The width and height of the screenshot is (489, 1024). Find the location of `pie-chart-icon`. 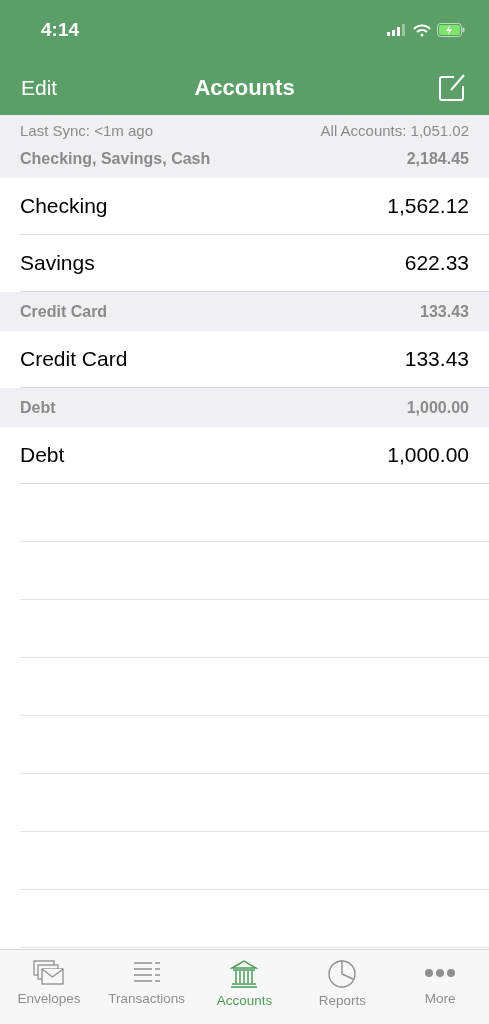

pie-chart-icon is located at coordinates (342, 974).